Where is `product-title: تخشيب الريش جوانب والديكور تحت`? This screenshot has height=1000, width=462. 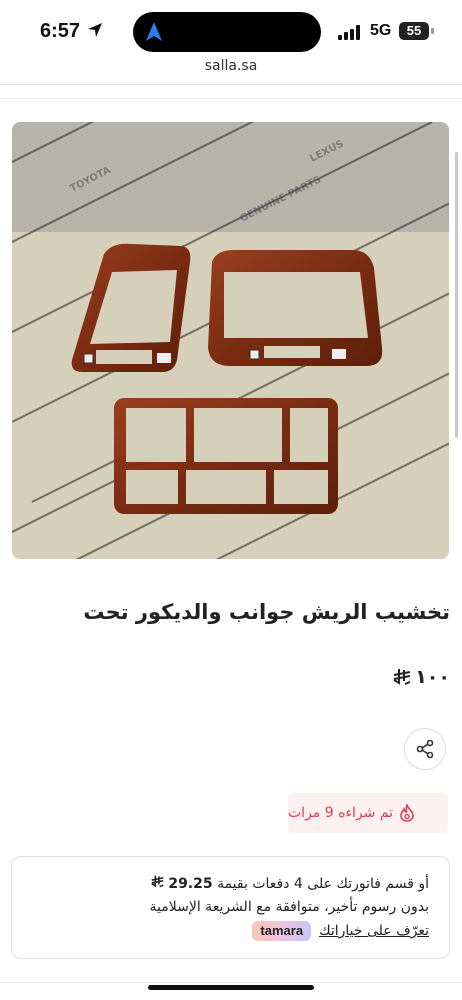
product-title: تخشيب الريش جوانب والديكور تحت is located at coordinates (266, 612).